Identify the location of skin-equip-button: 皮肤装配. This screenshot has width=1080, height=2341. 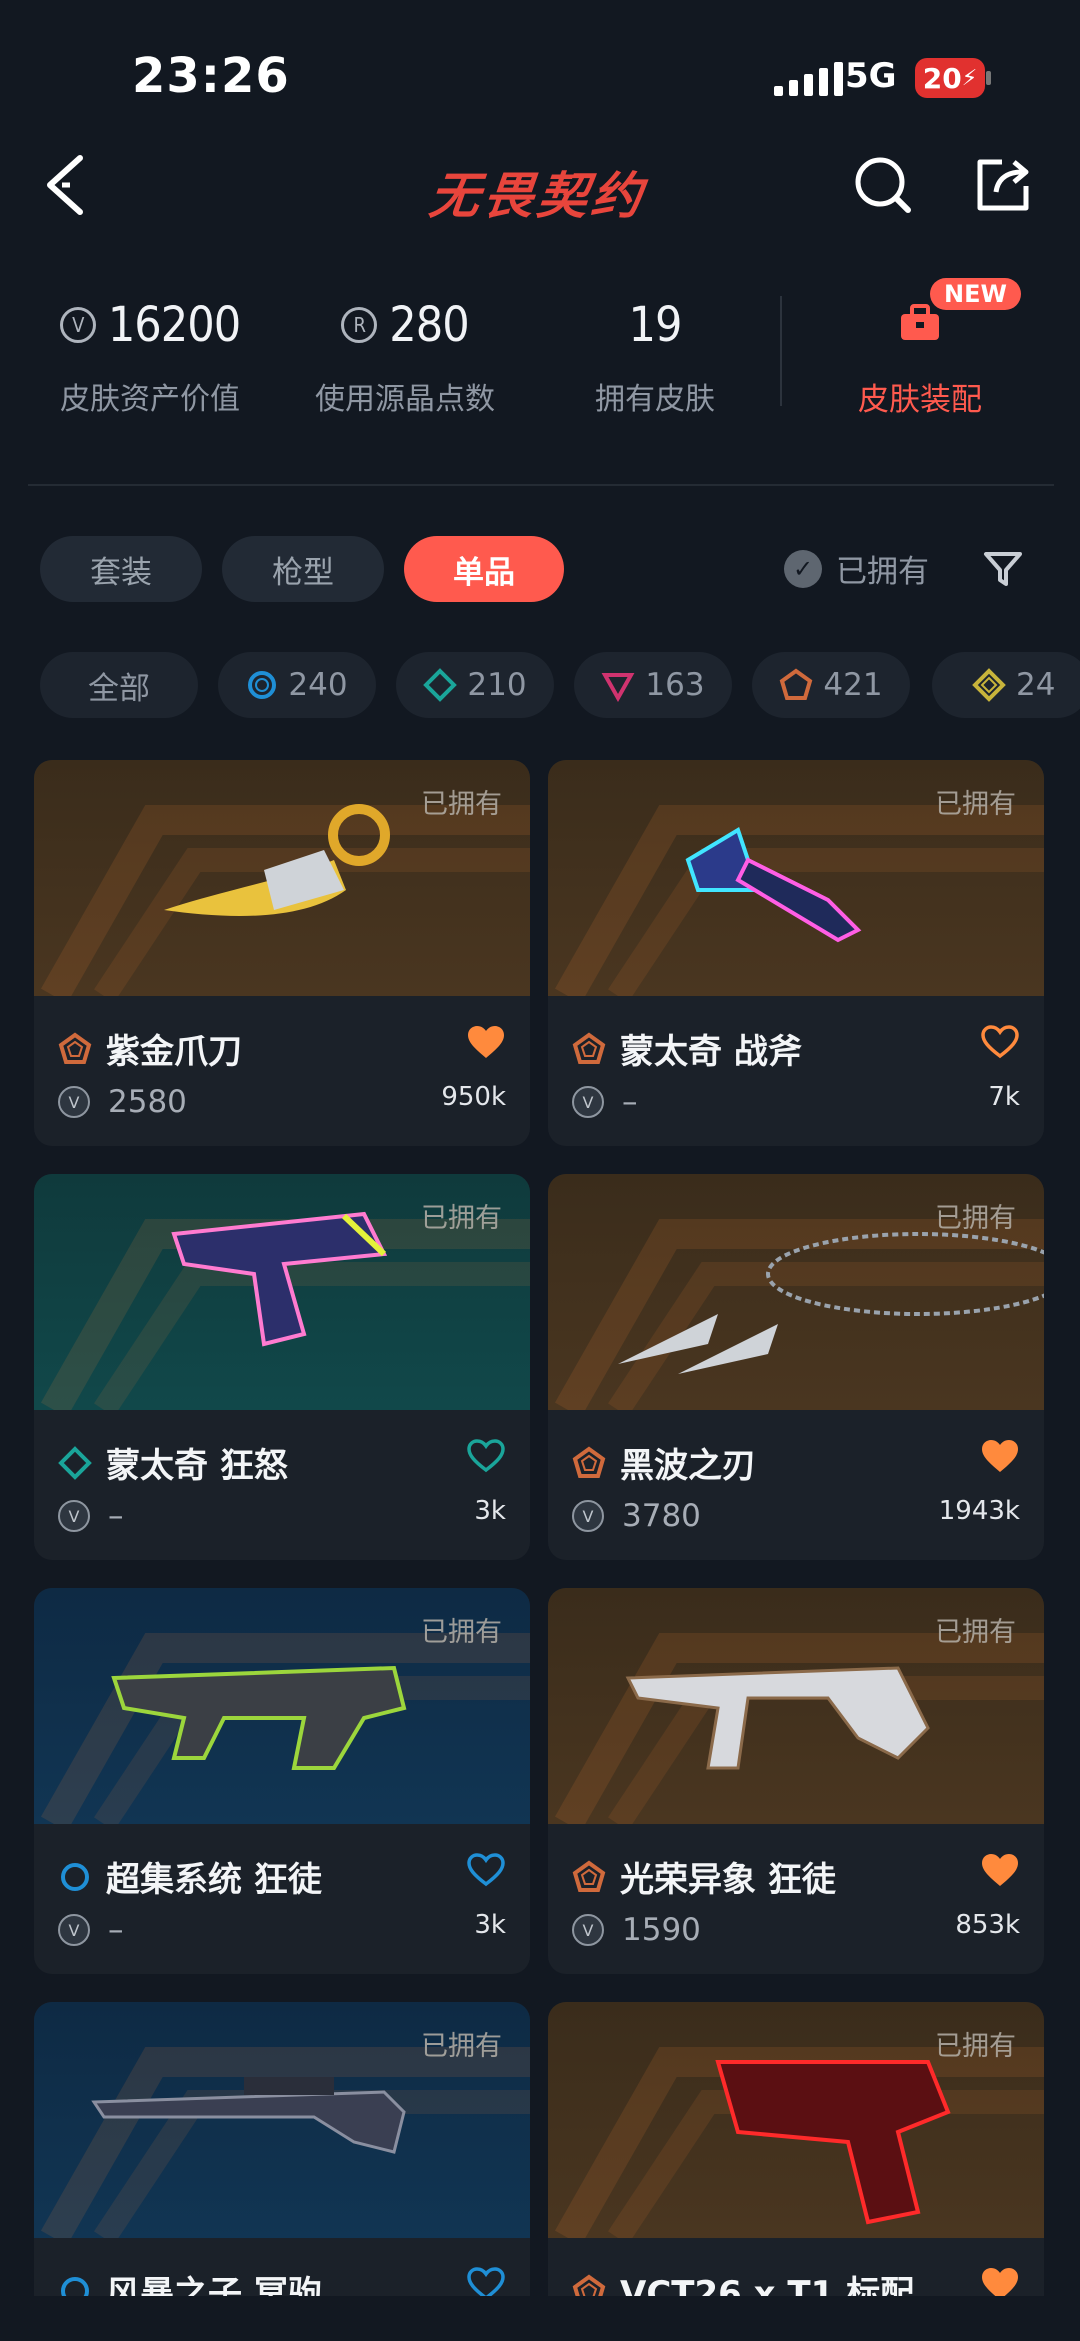
(920, 359).